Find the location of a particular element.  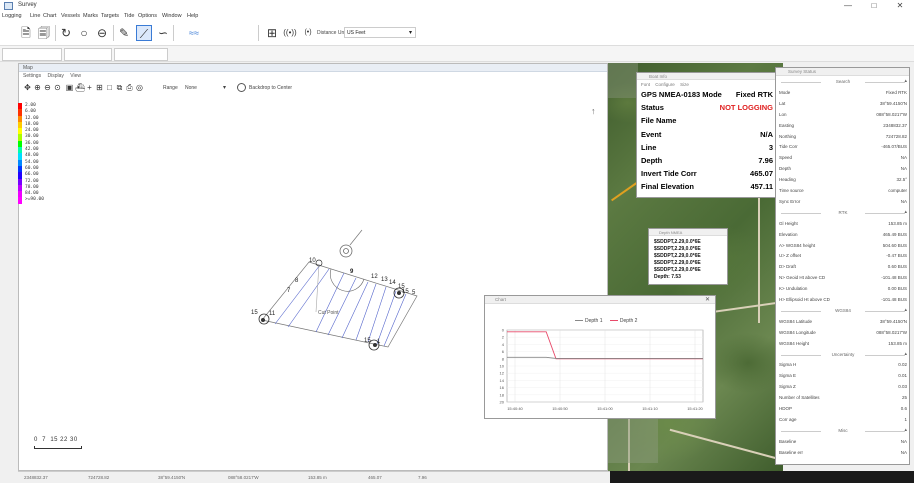

boat-info-value: NOT LOGGING is located at coordinates (746, 108).